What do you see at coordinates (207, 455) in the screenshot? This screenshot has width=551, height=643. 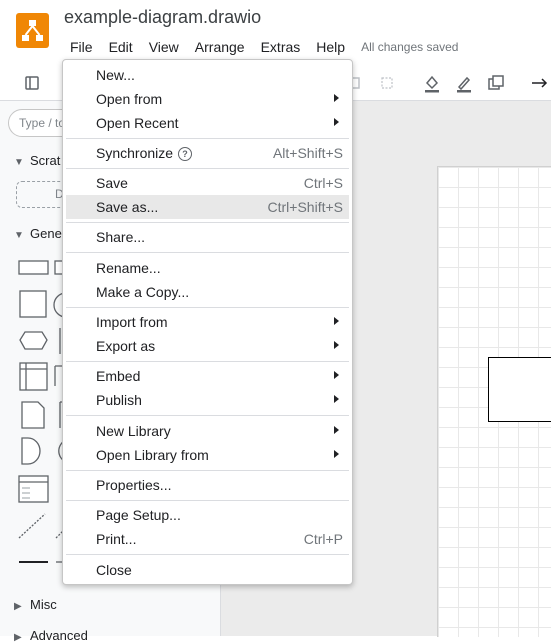 I see `menu-item-open-library-from: Open Library from` at bounding box center [207, 455].